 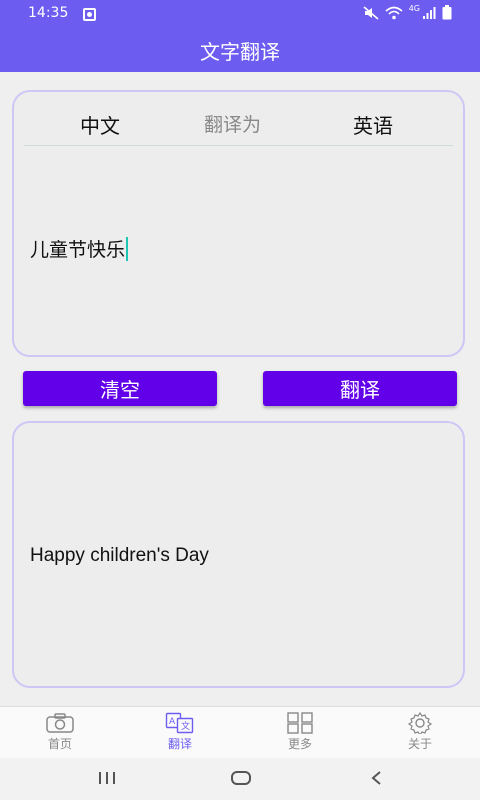 I want to click on network-type: 4G, so click(x=414, y=8).